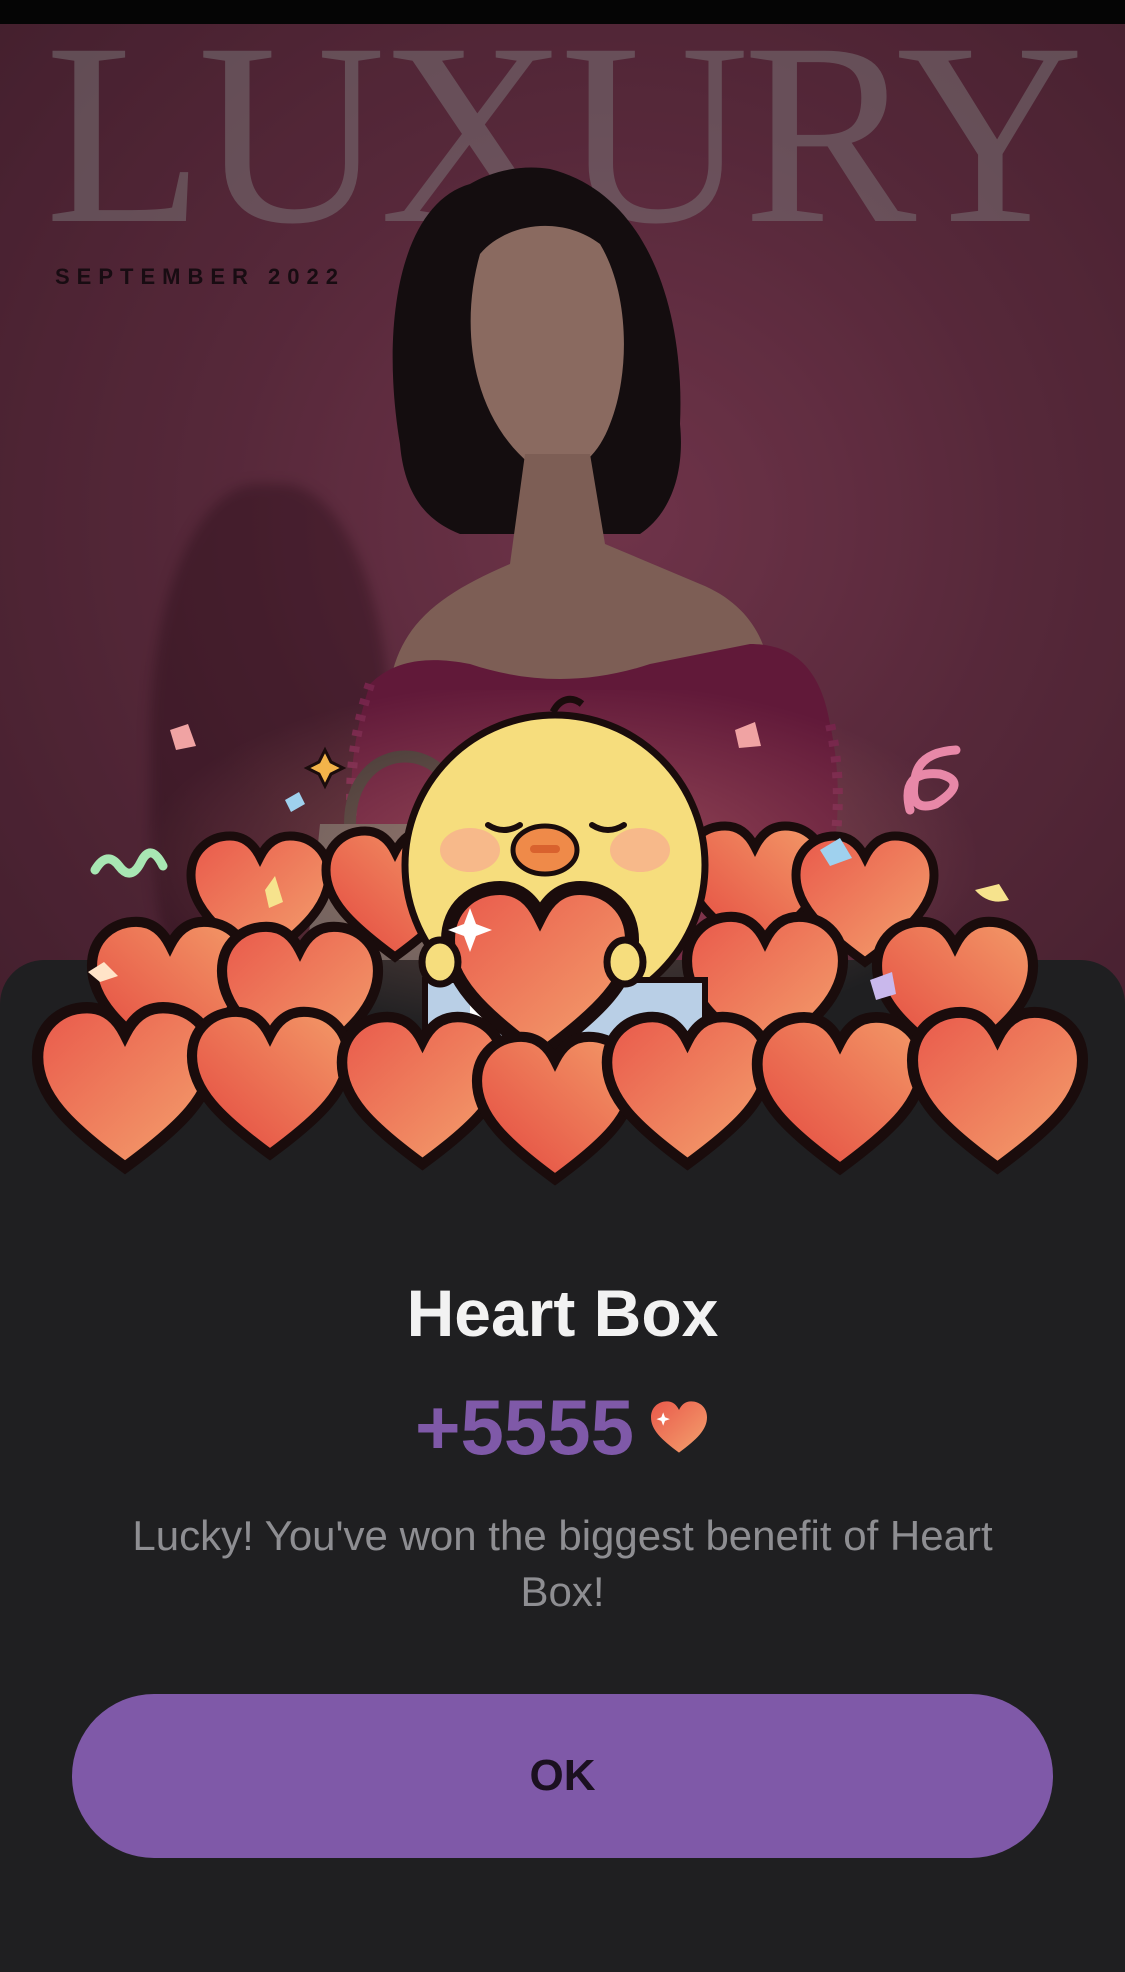 Image resolution: width=1125 pixels, height=1972 pixels. Describe the element at coordinates (524, 1427) in the screenshot. I see `reward-amount: +5555` at that location.